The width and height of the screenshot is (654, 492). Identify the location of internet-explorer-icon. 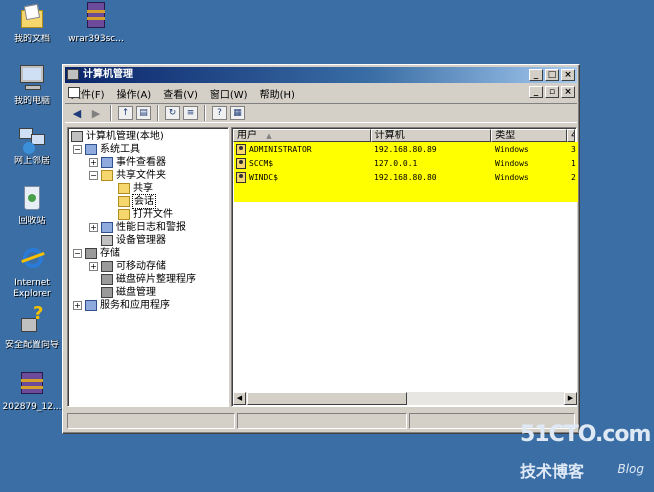
(32, 260).